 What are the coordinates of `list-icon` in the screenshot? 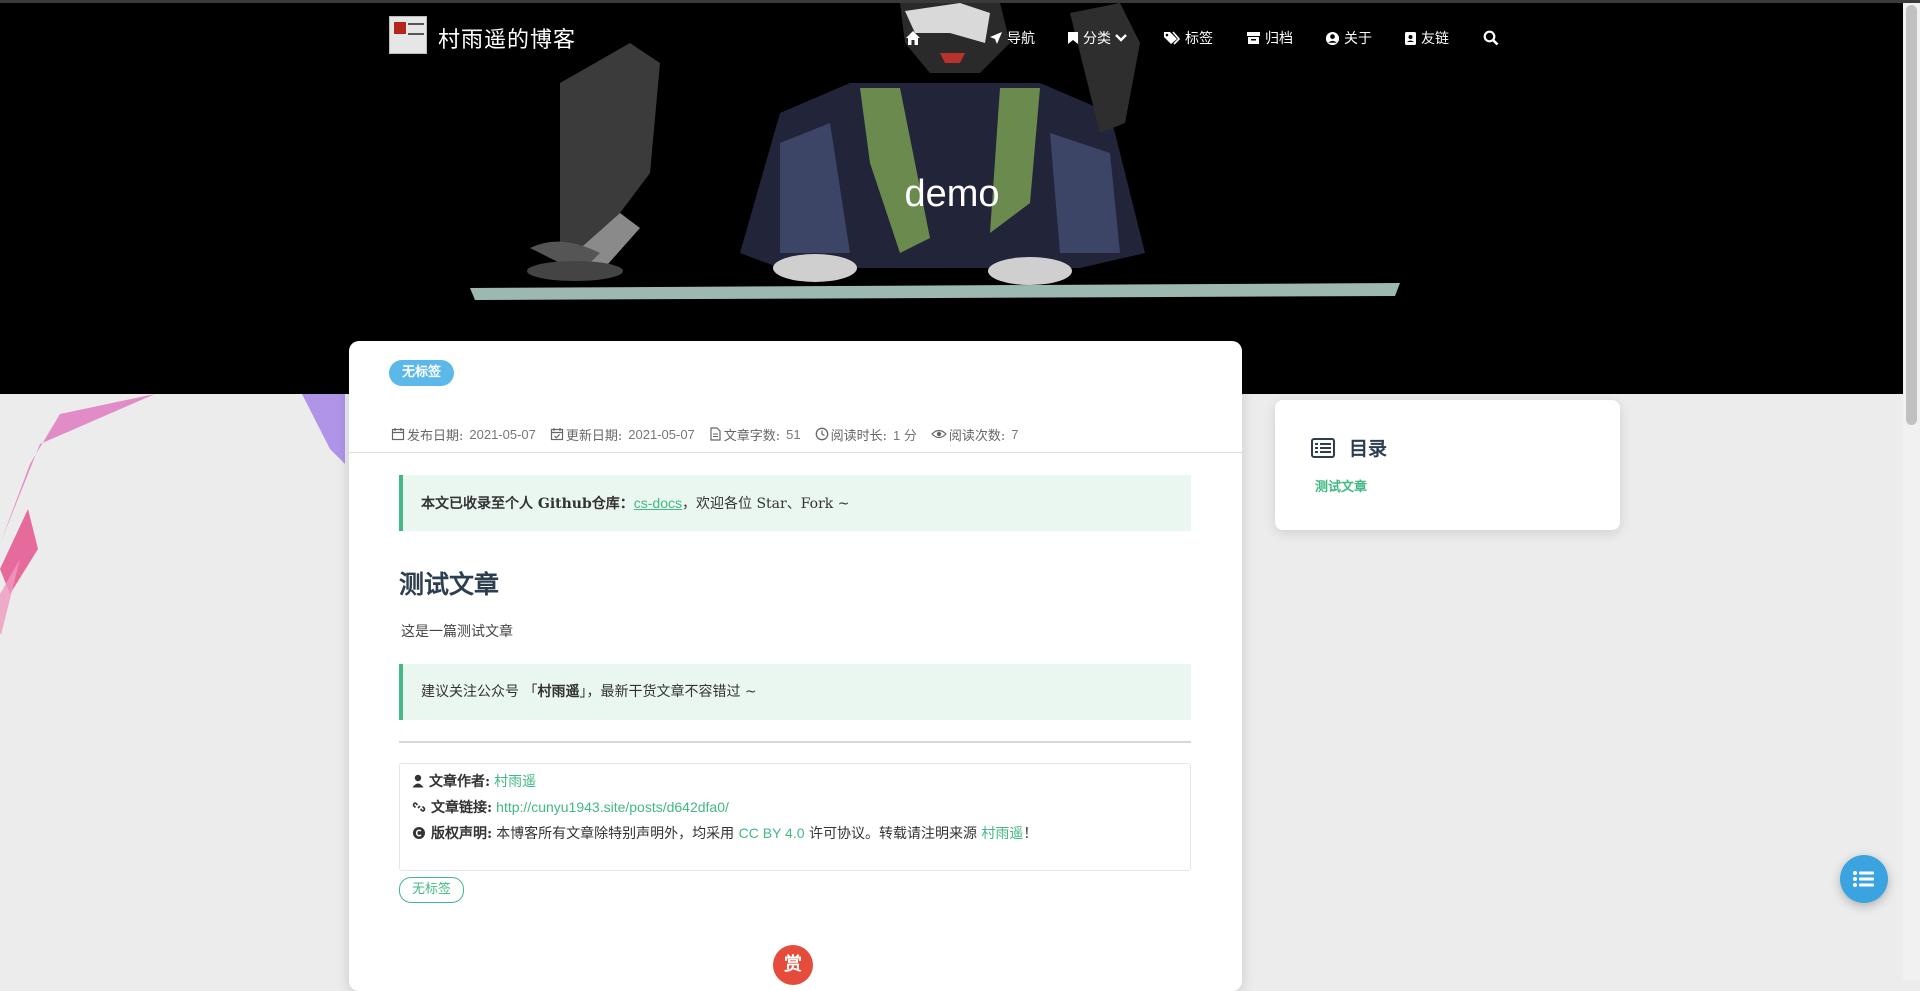 It's located at (1323, 447).